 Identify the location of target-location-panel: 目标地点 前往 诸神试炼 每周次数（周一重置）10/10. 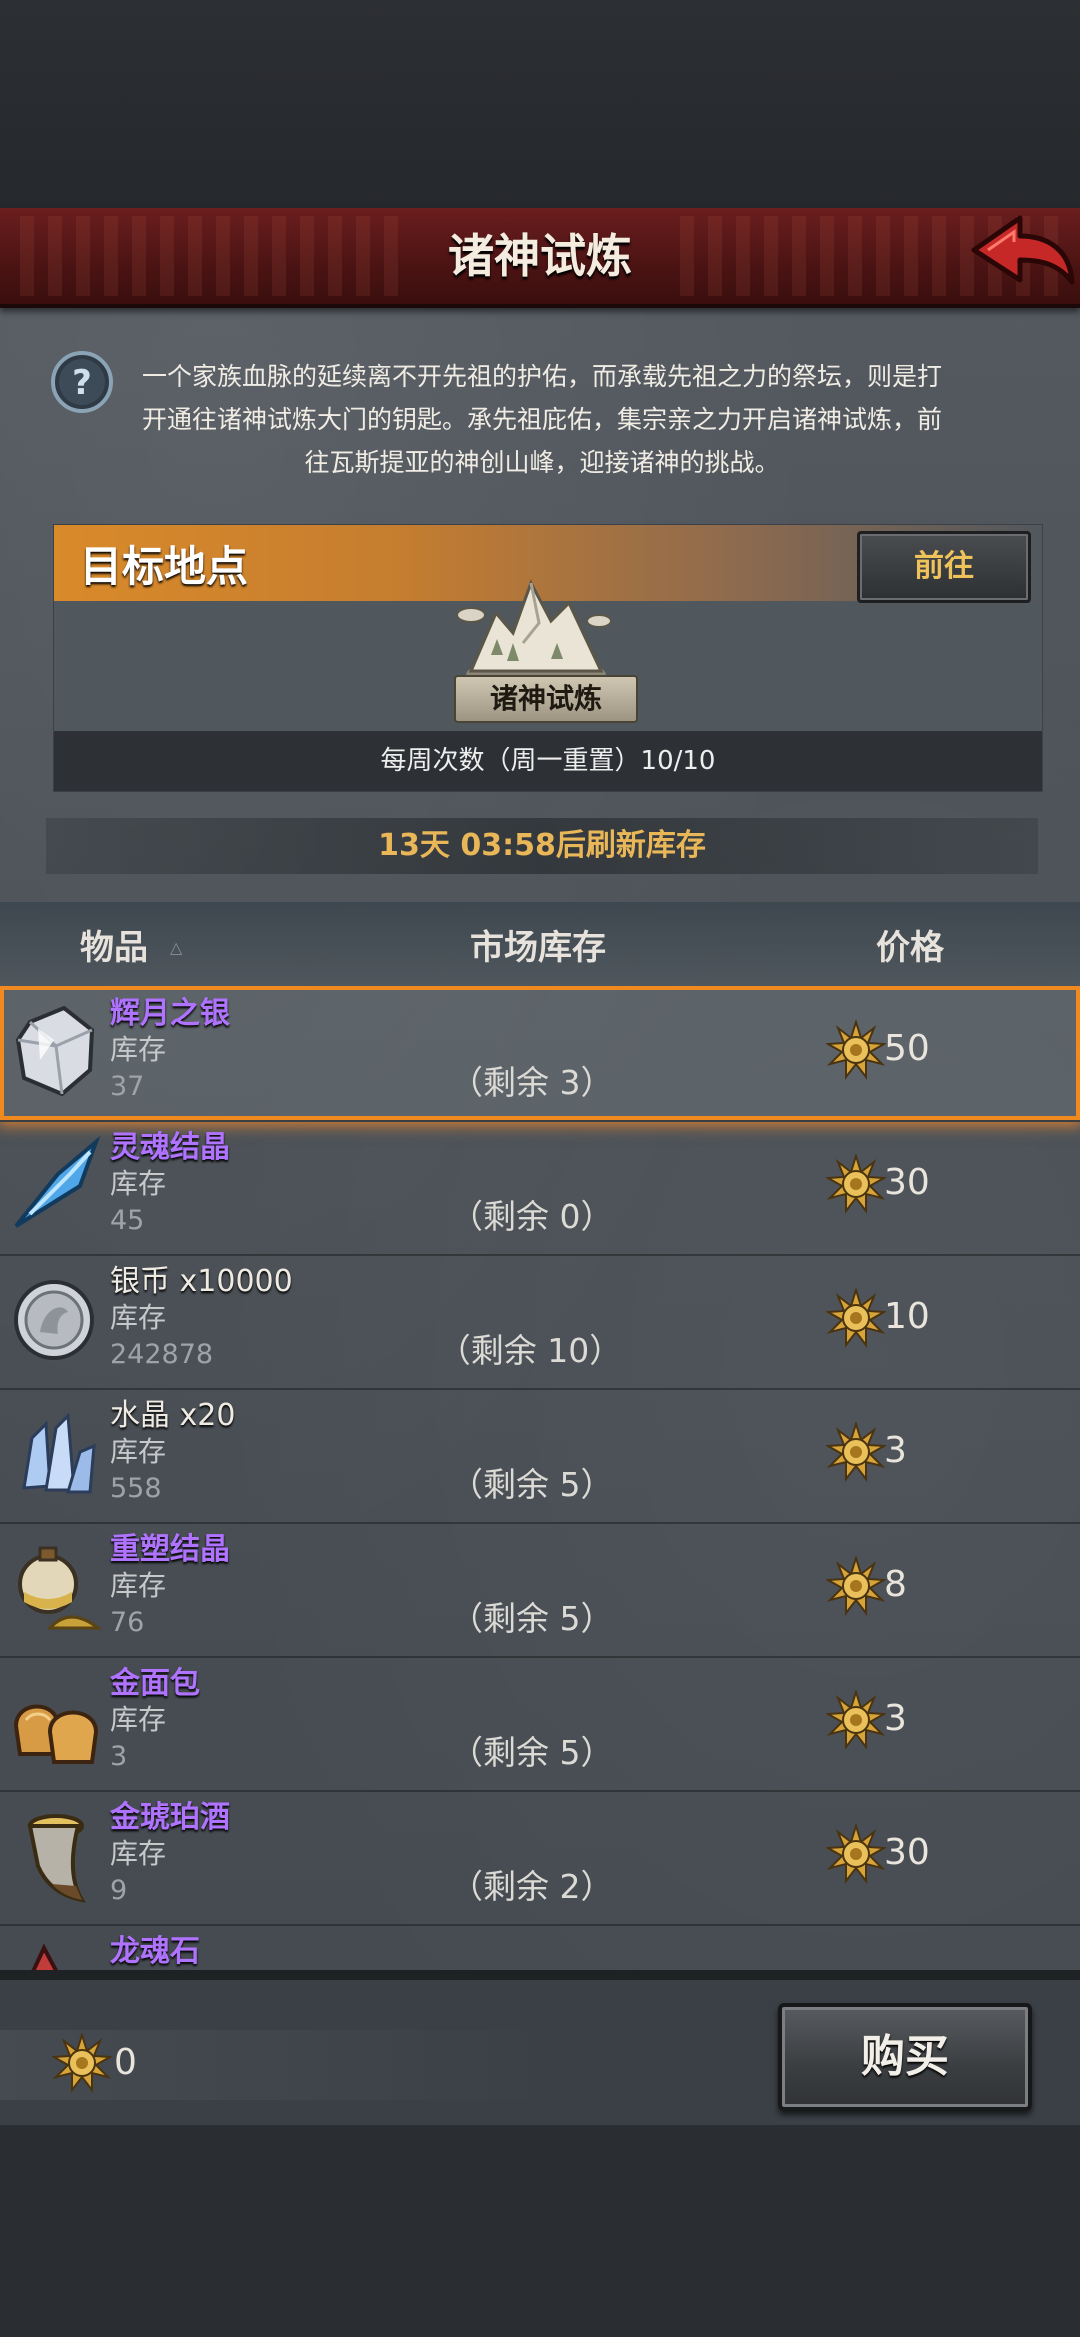
(548, 658).